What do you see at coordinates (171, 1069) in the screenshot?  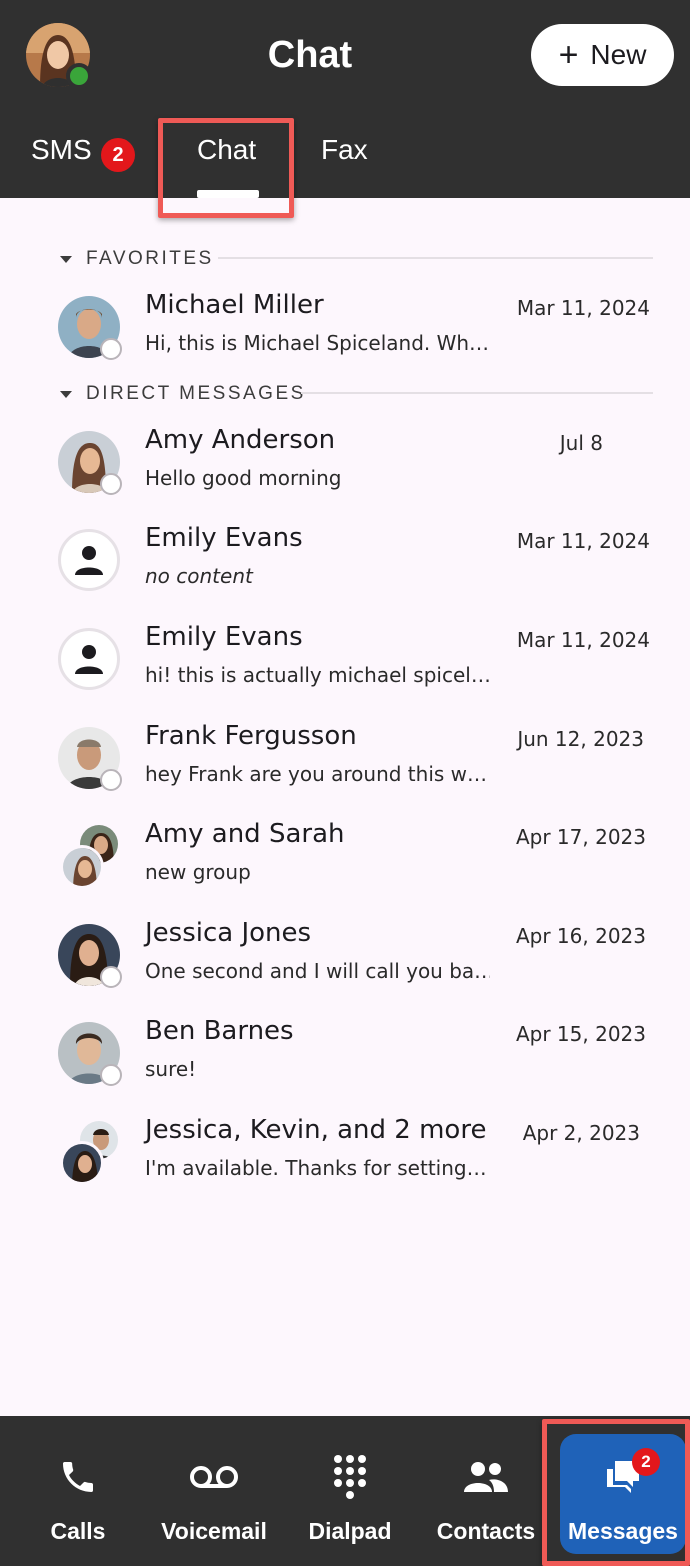 I see `message-preview: sure!` at bounding box center [171, 1069].